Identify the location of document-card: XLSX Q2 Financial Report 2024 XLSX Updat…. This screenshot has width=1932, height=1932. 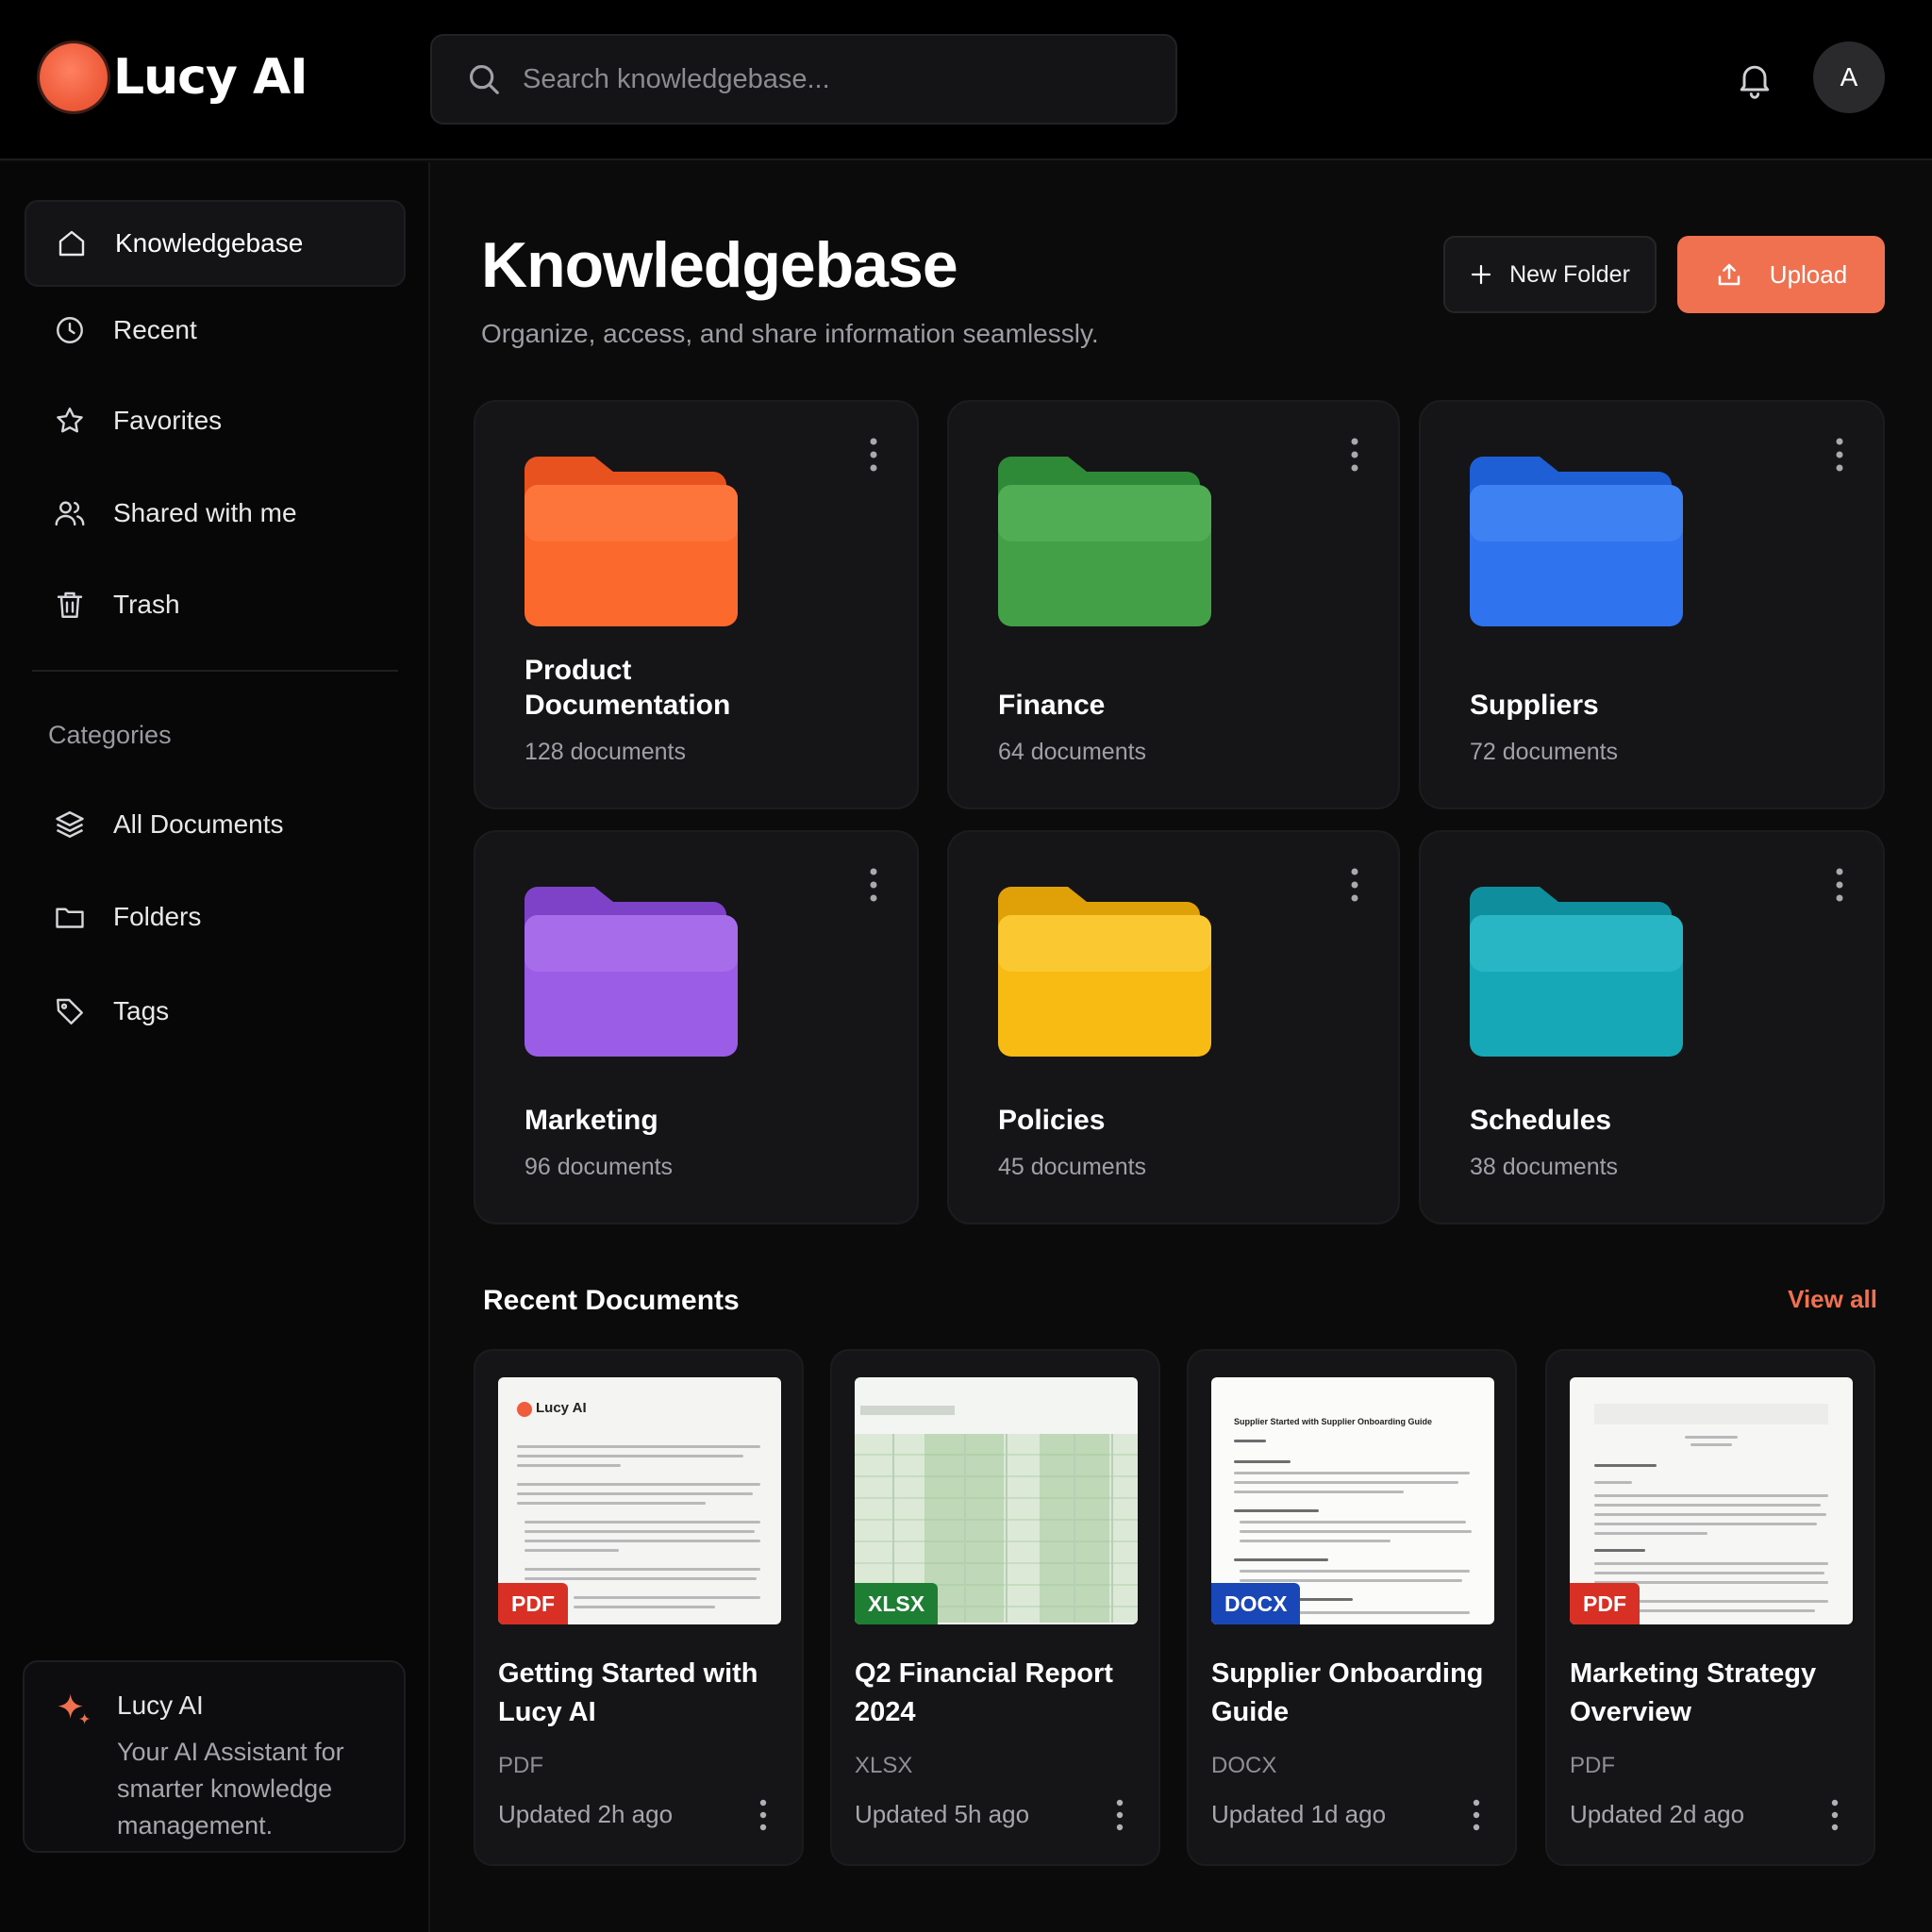
(995, 1608).